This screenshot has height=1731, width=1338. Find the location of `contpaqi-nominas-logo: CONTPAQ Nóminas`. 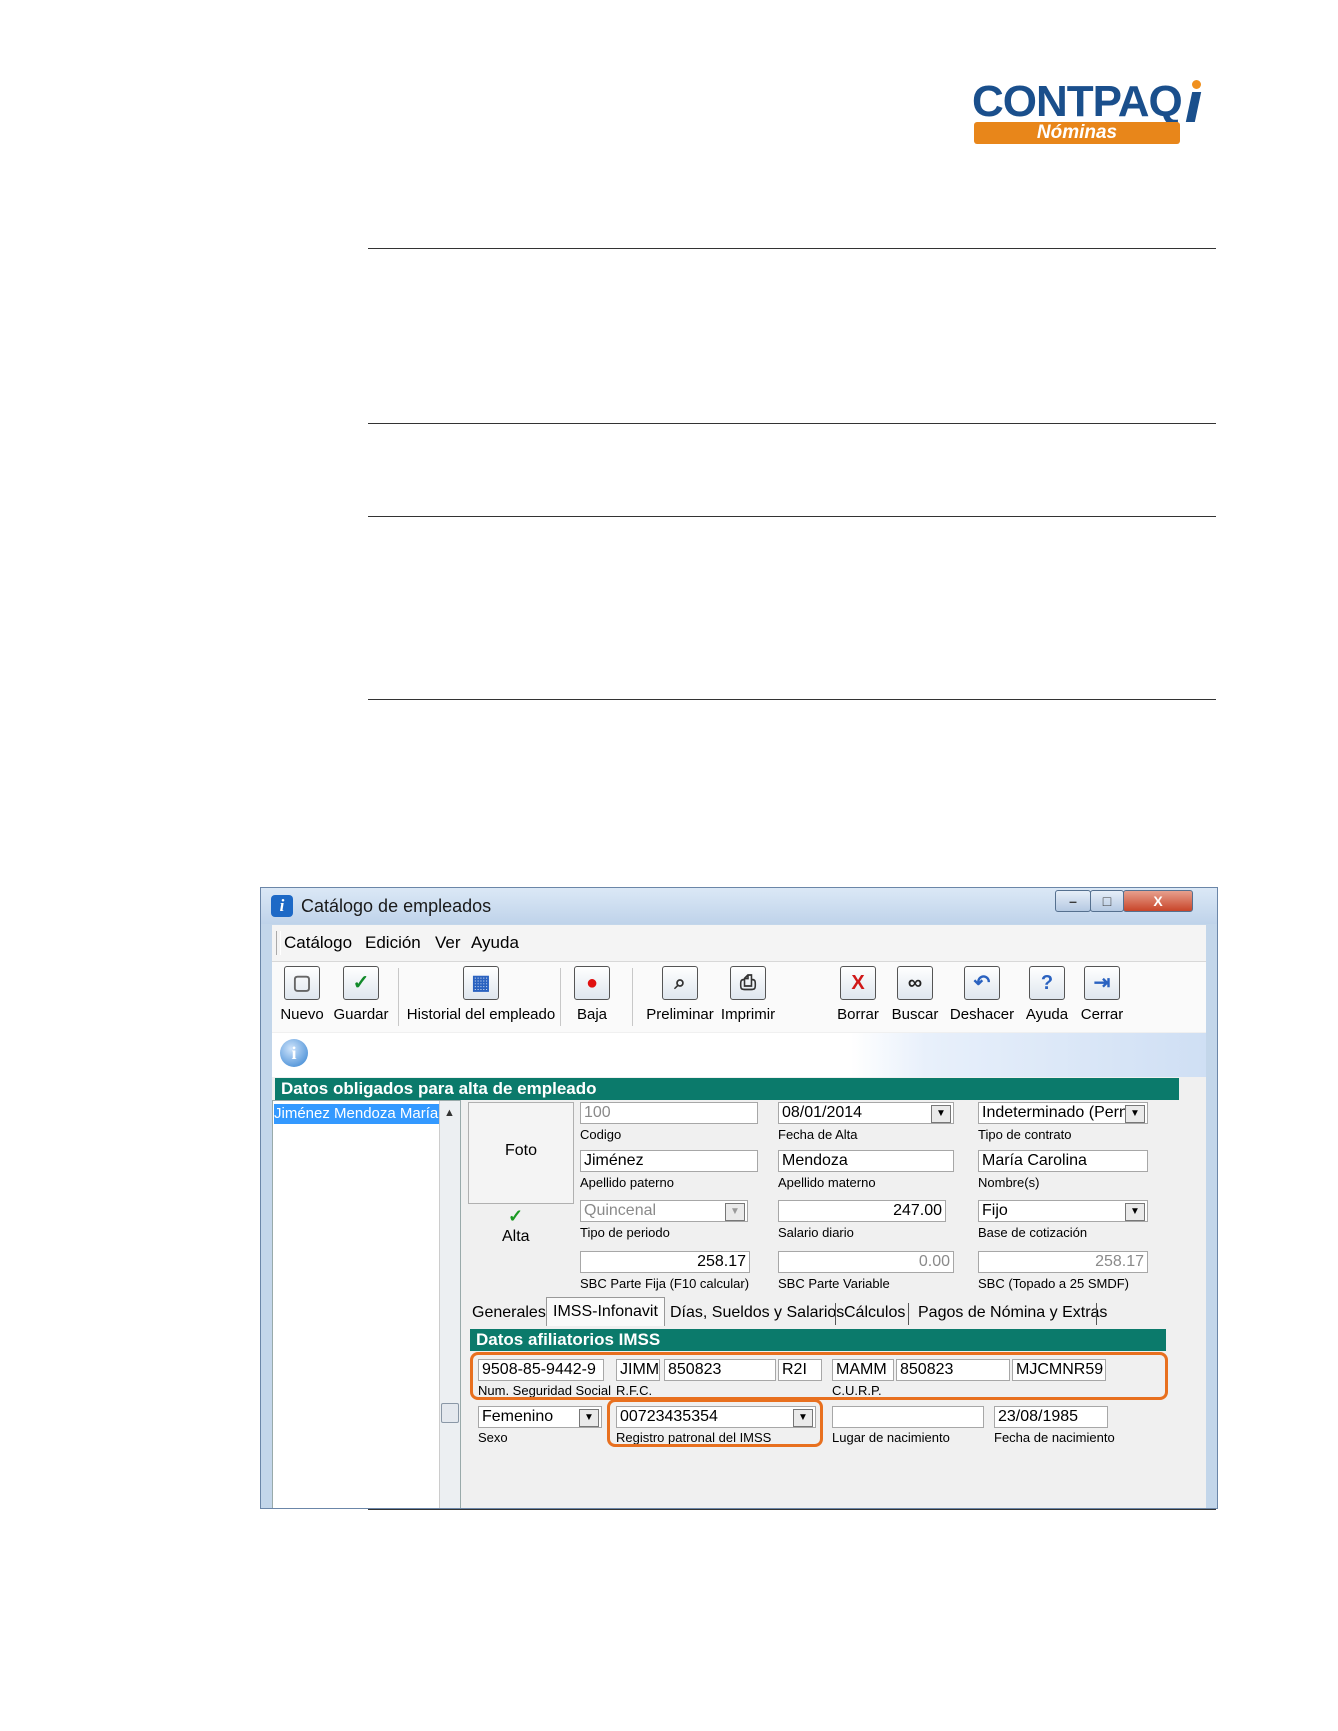

contpaqi-nominas-logo: CONTPAQ Nóminas is located at coordinates (1090, 112).